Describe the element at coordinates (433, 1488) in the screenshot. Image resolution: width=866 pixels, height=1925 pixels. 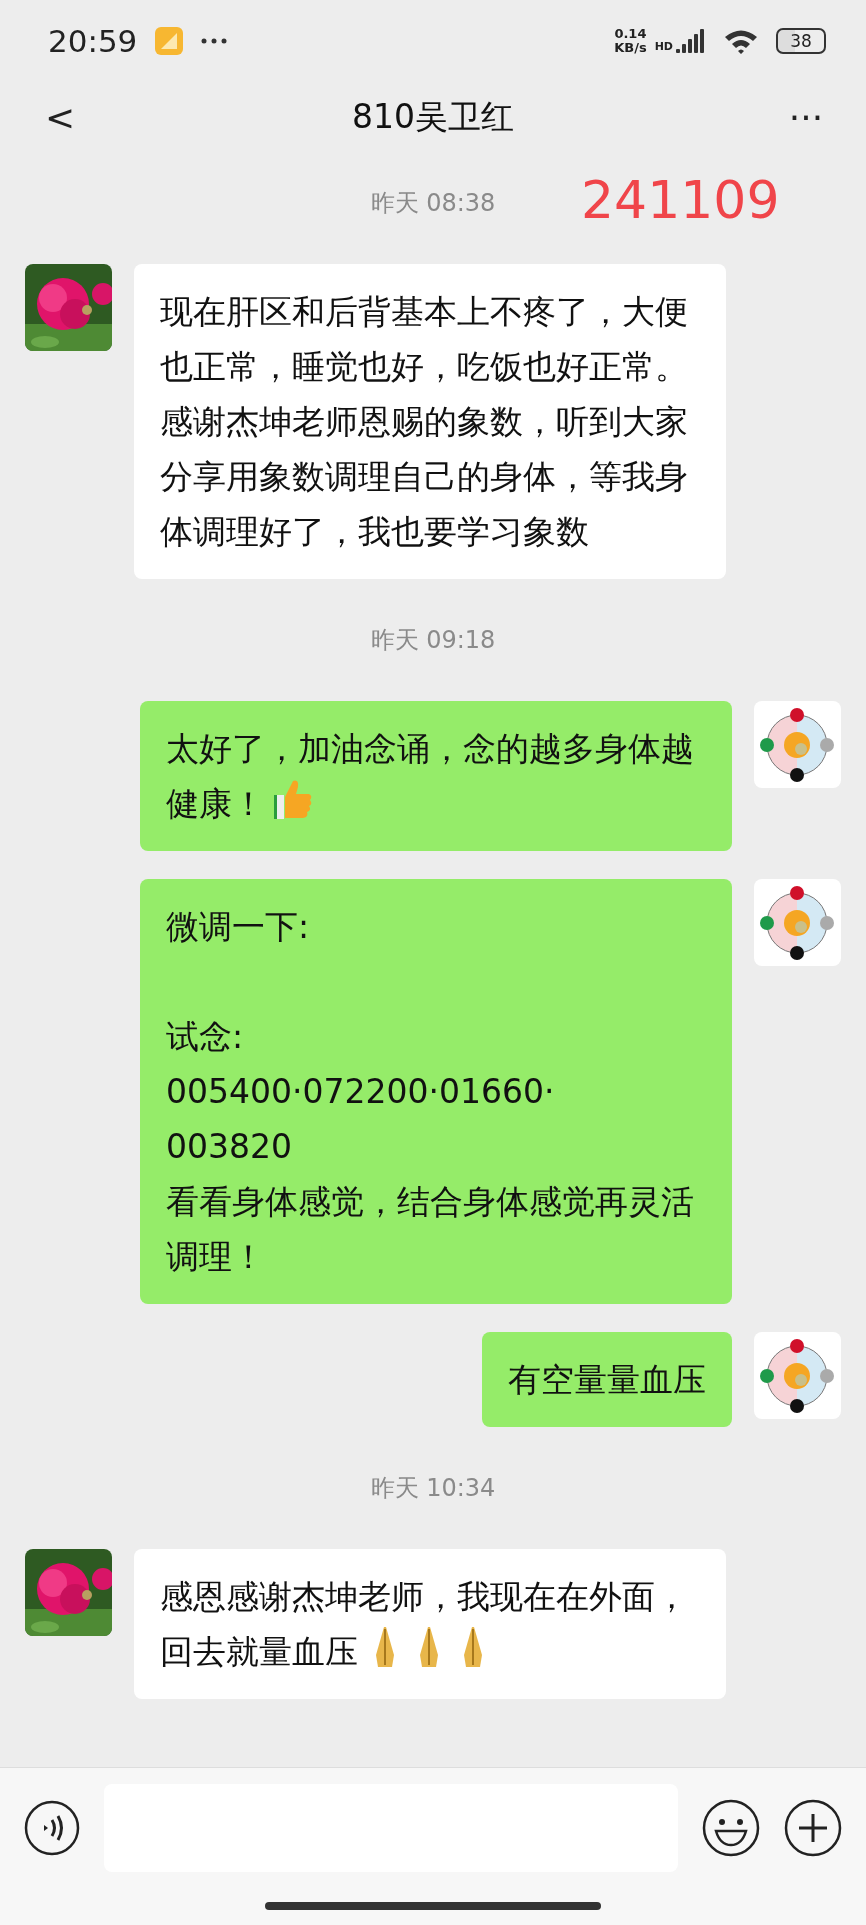
I see `message-timestamp: 昨天 10:34` at that location.